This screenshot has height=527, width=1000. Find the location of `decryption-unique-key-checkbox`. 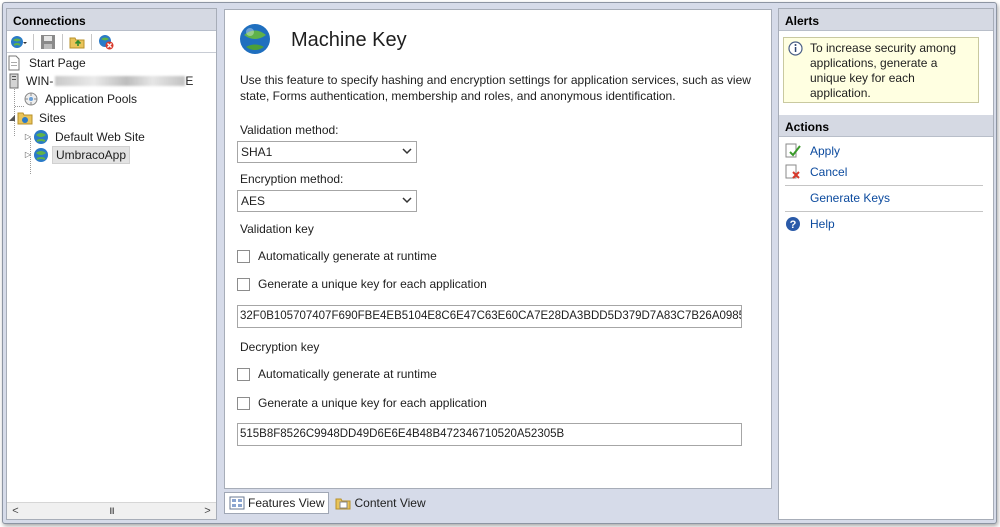

decryption-unique-key-checkbox is located at coordinates (243, 403).